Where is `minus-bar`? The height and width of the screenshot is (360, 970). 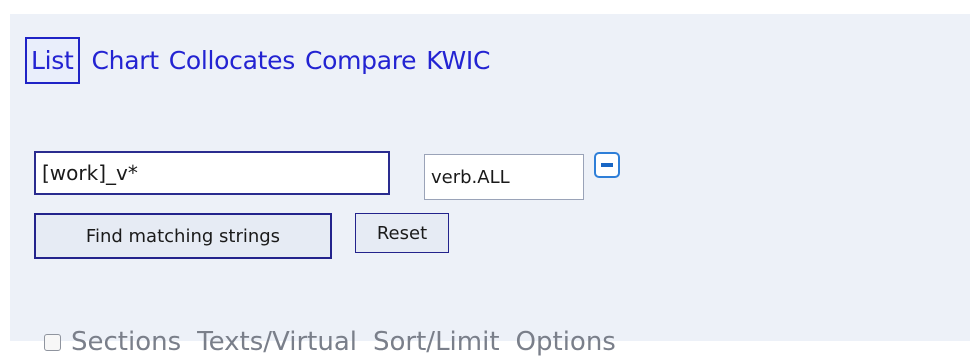 minus-bar is located at coordinates (607, 165).